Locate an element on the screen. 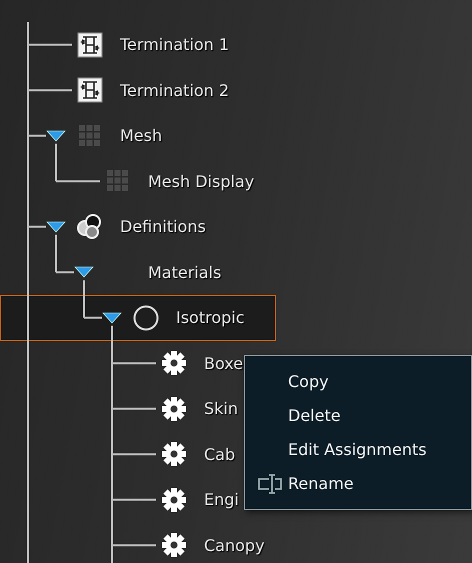 The image size is (472, 563). menu-item: Copy is located at coordinates (358, 381).